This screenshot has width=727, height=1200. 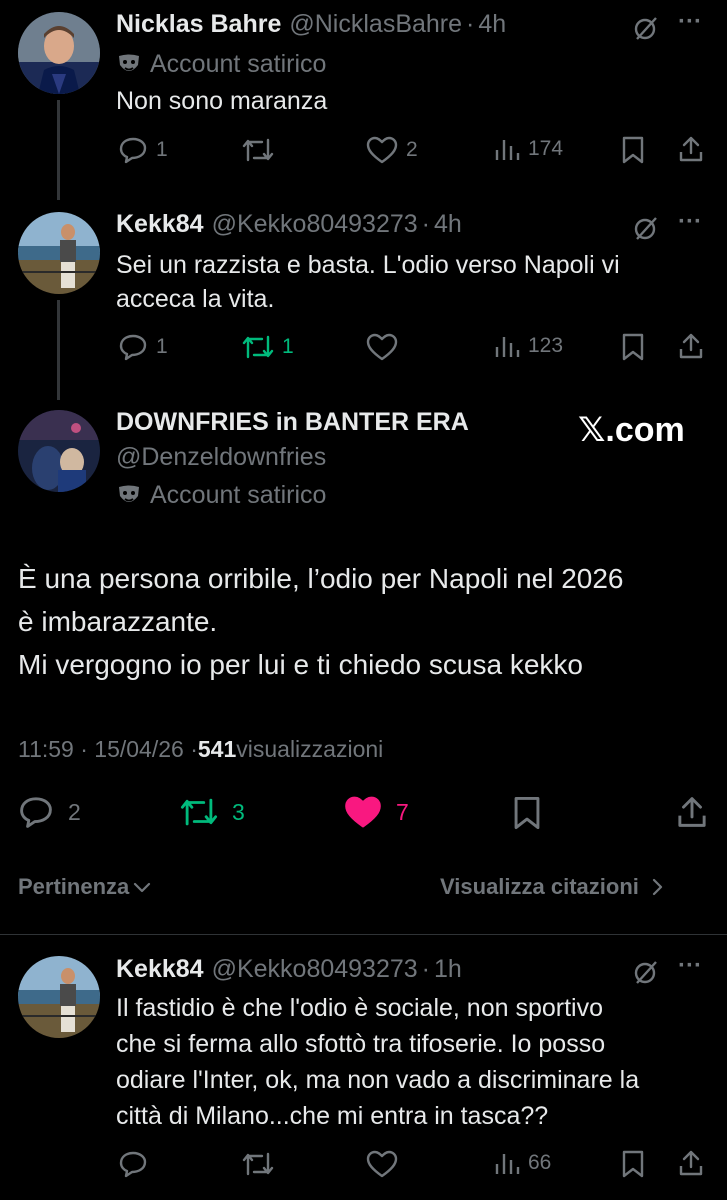 What do you see at coordinates (546, 345) in the screenshot?
I see `view-count: 123` at bounding box center [546, 345].